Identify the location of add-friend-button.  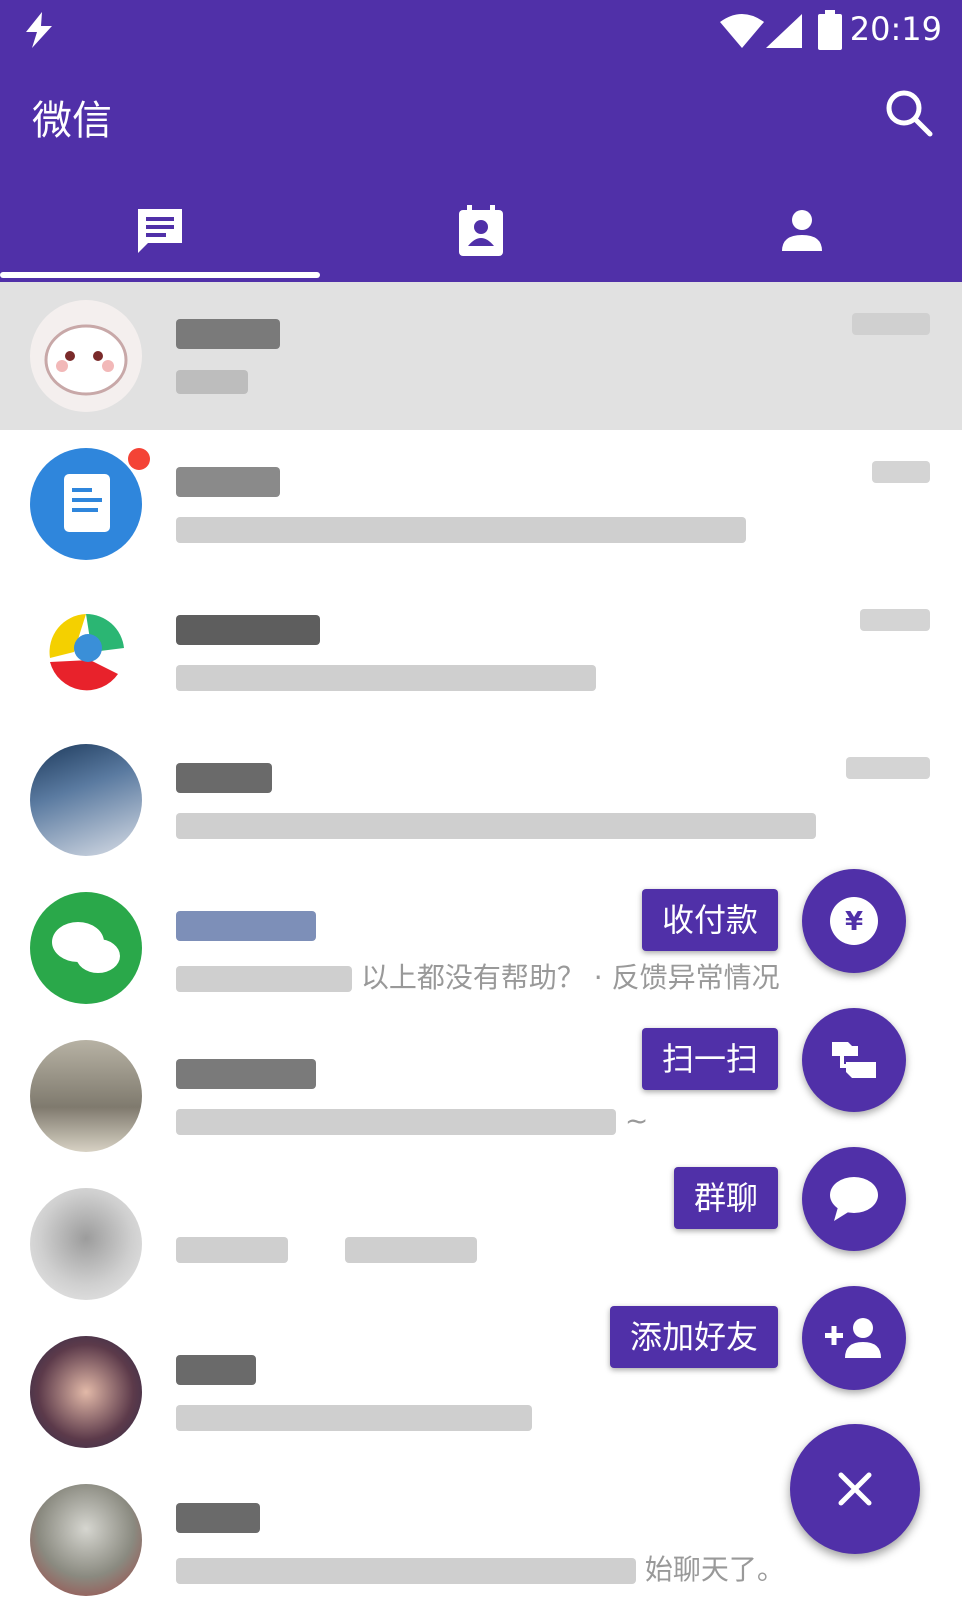
(854, 1338).